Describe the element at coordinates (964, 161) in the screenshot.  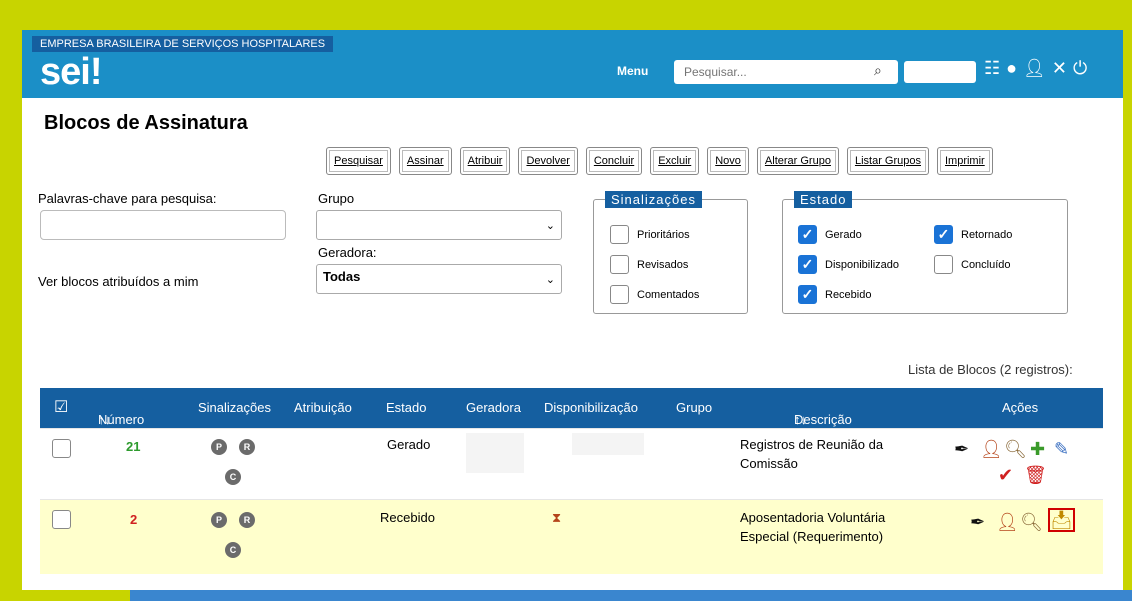
I see `imprimir-button: Imprimir` at that location.